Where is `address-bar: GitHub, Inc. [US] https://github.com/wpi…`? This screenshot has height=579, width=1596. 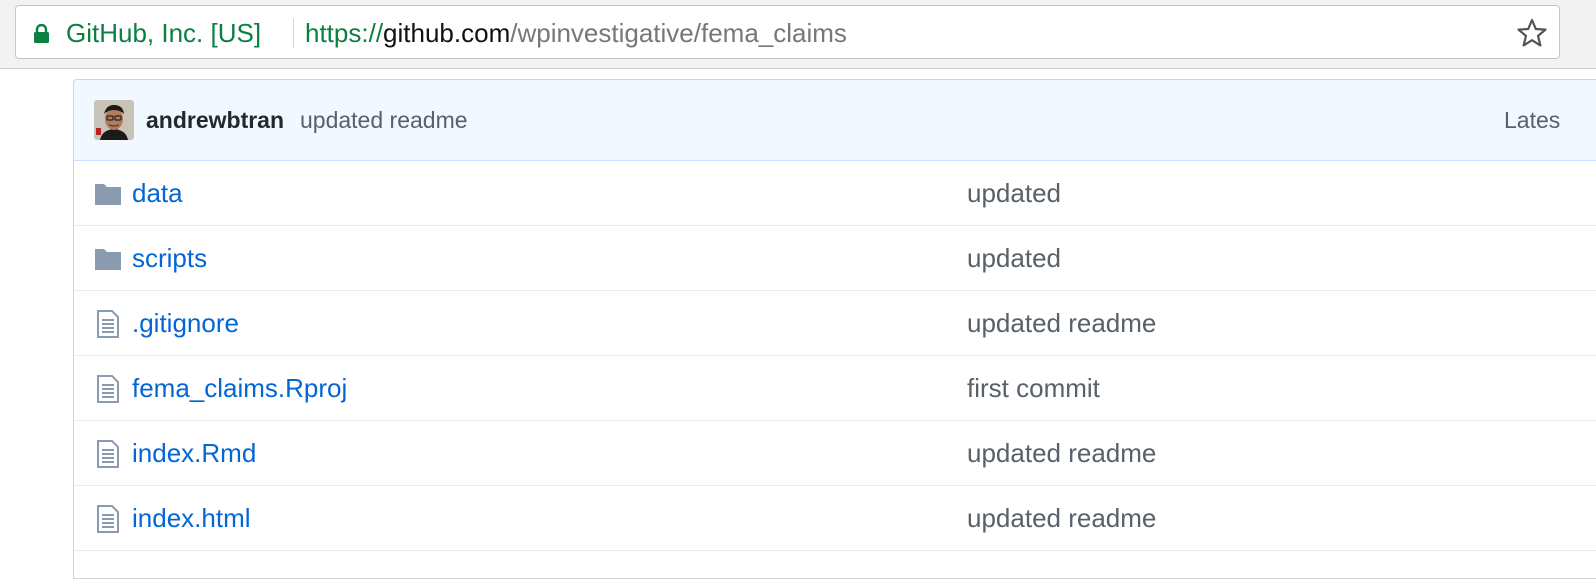
address-bar: GitHub, Inc. [US] https://github.com/wpi… is located at coordinates (787, 32).